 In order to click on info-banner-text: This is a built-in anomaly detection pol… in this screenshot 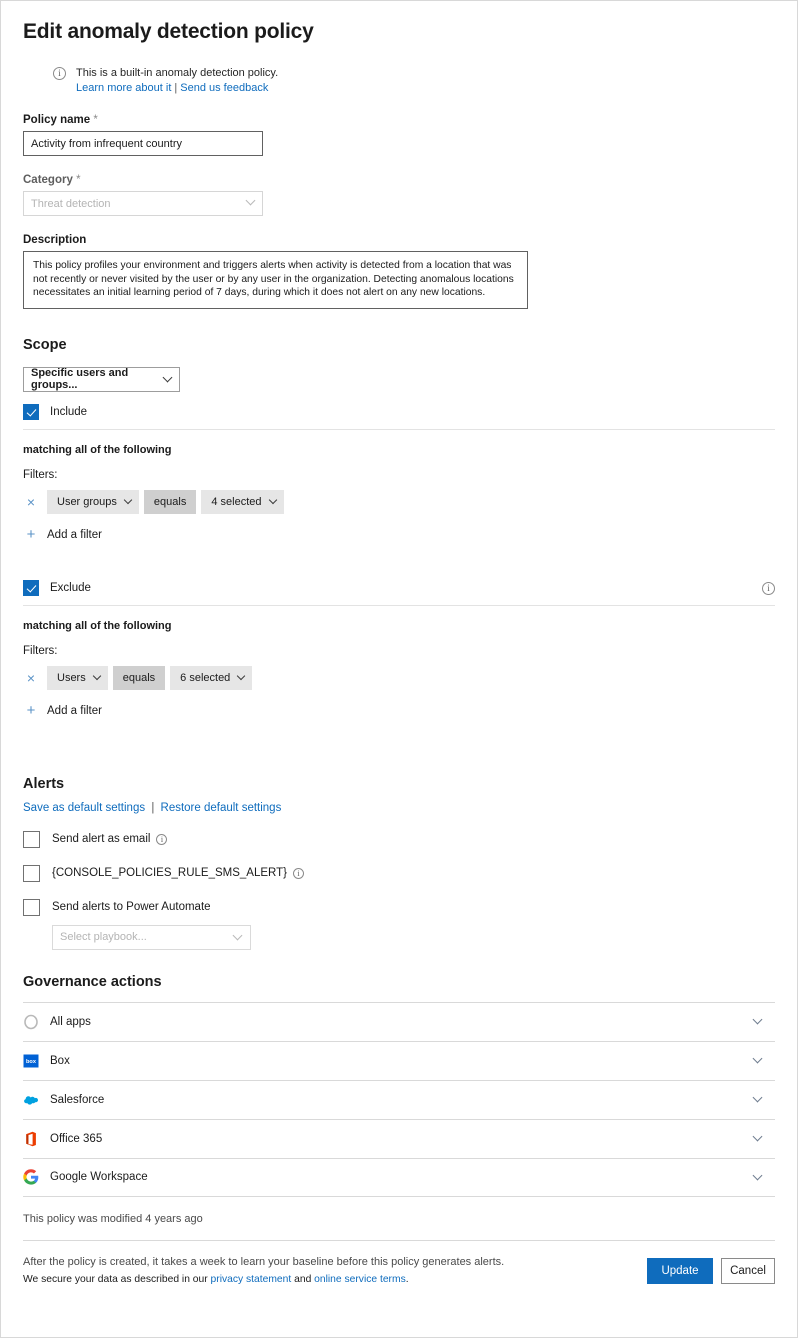, I will do `click(177, 73)`.